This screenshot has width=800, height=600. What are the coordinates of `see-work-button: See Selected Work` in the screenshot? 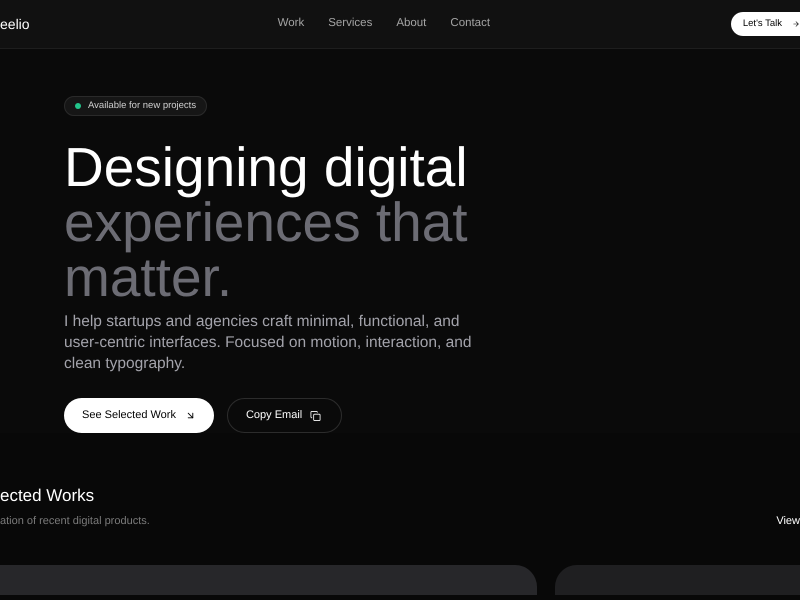 It's located at (139, 415).